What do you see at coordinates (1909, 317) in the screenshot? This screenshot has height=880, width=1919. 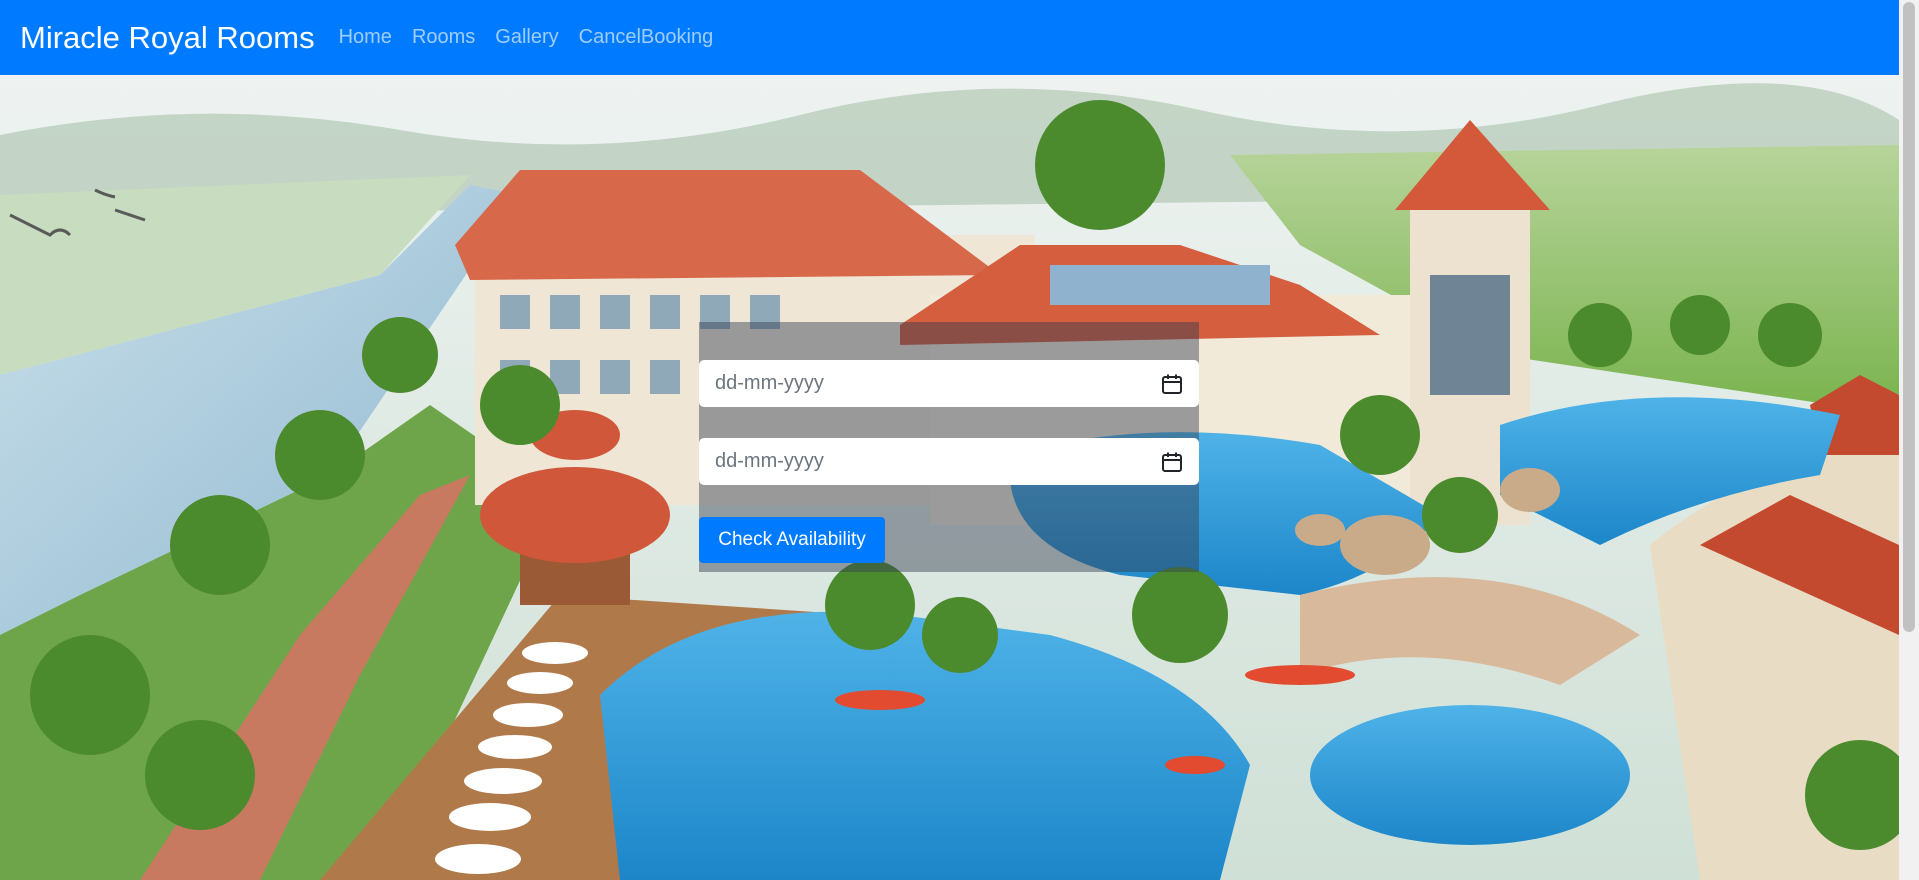 I see `scrollbar-thumb` at bounding box center [1909, 317].